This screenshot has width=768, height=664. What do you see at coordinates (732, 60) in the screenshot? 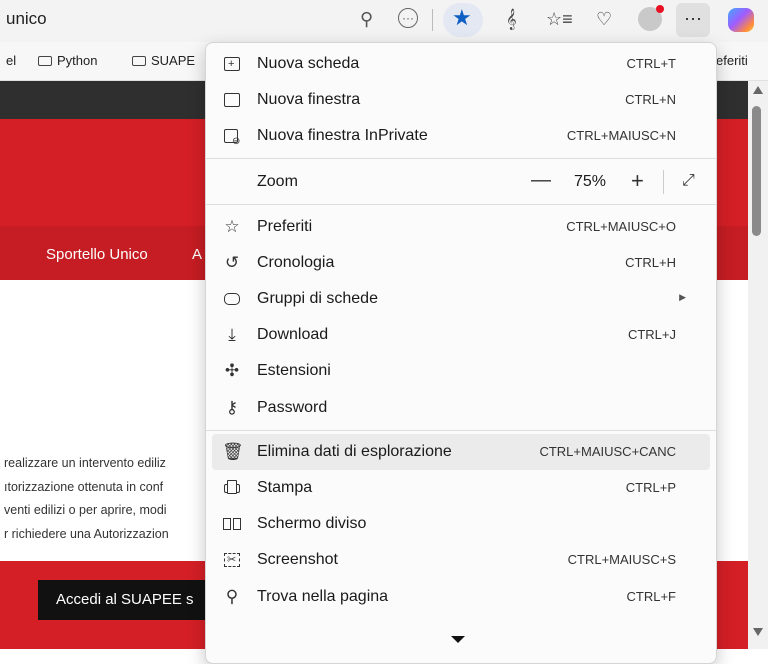
I see `other-favorites: eferiti` at bounding box center [732, 60].